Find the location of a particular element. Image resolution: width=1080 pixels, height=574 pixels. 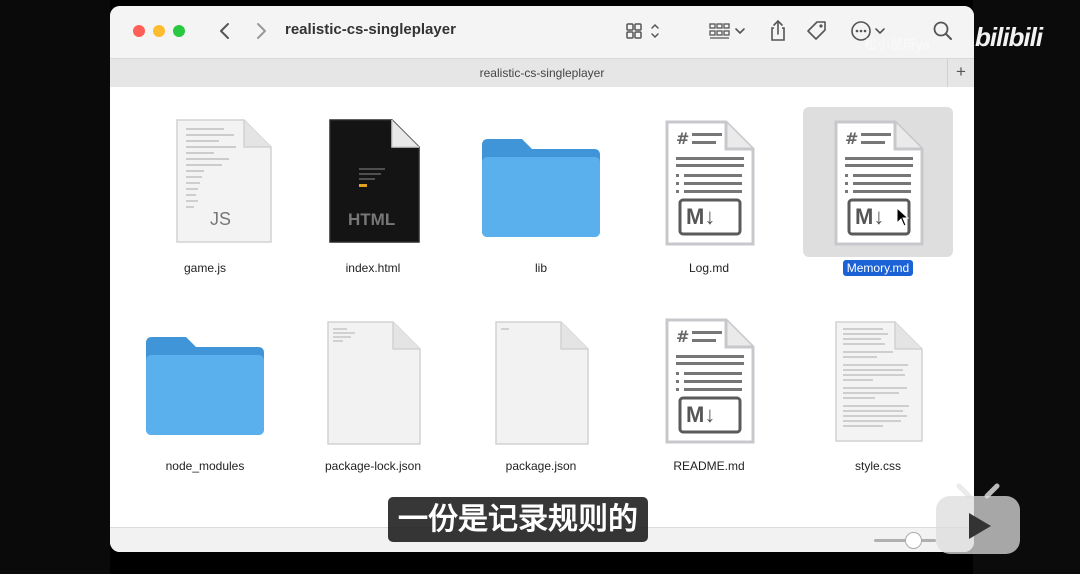

html-badge: HTML is located at coordinates (372, 219).